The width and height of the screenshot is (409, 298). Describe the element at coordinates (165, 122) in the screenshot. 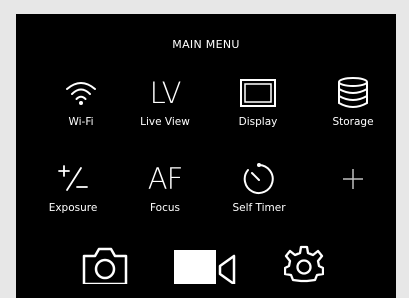

I see `menu-item-label: Live View` at that location.